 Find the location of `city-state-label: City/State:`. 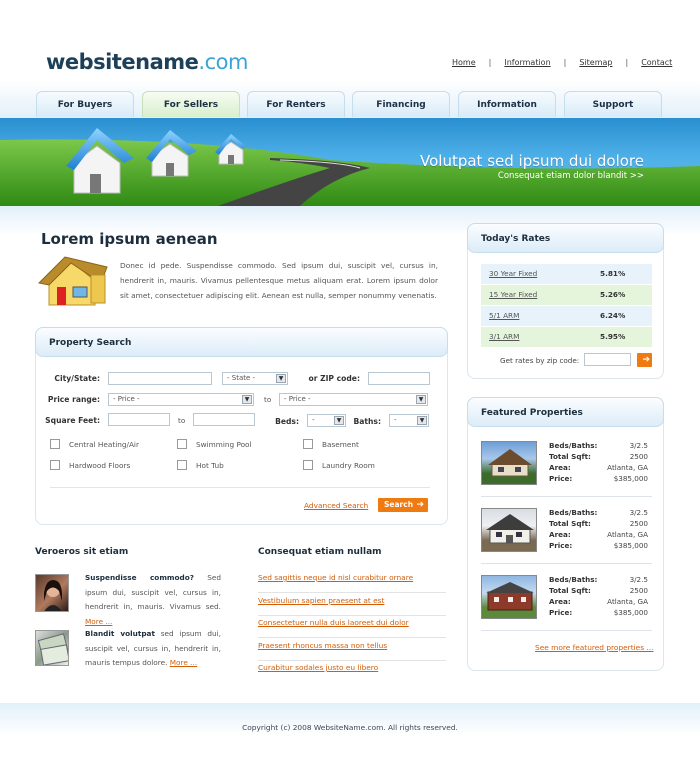

city-state-label: City/State: is located at coordinates (77, 378).